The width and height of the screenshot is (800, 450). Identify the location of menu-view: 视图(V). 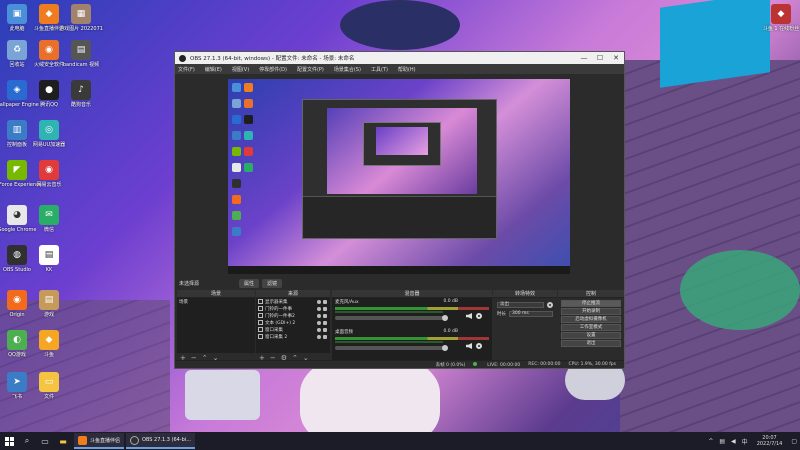
(240, 69).